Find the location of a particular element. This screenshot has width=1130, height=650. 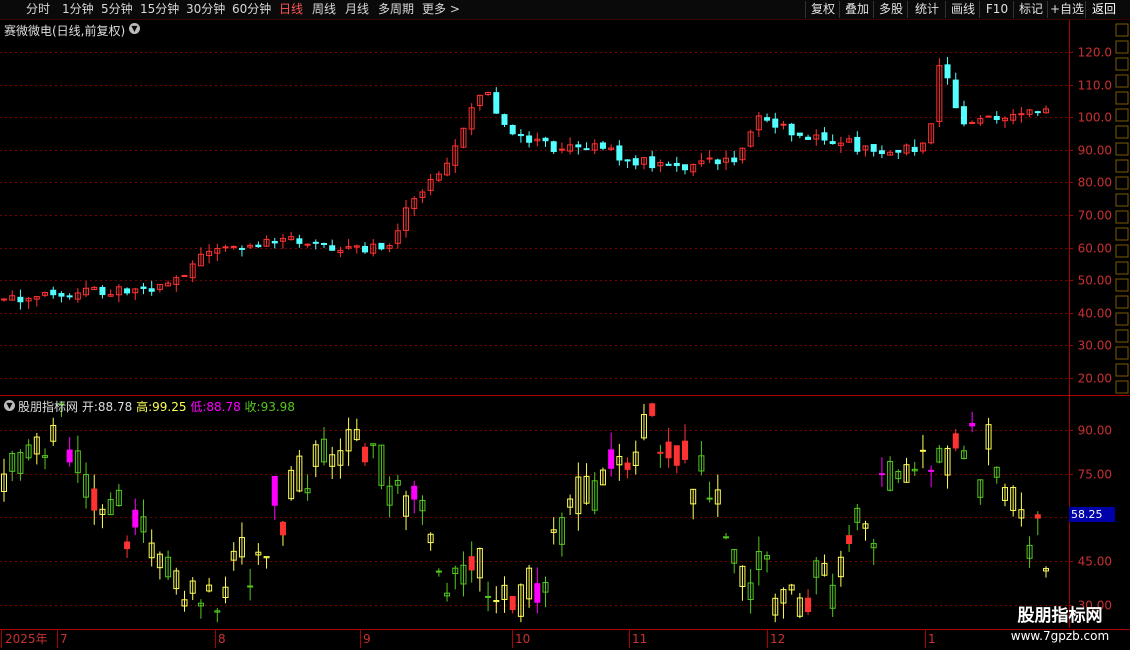

current-price-tag: 58.25 is located at coordinates (1092, 514).